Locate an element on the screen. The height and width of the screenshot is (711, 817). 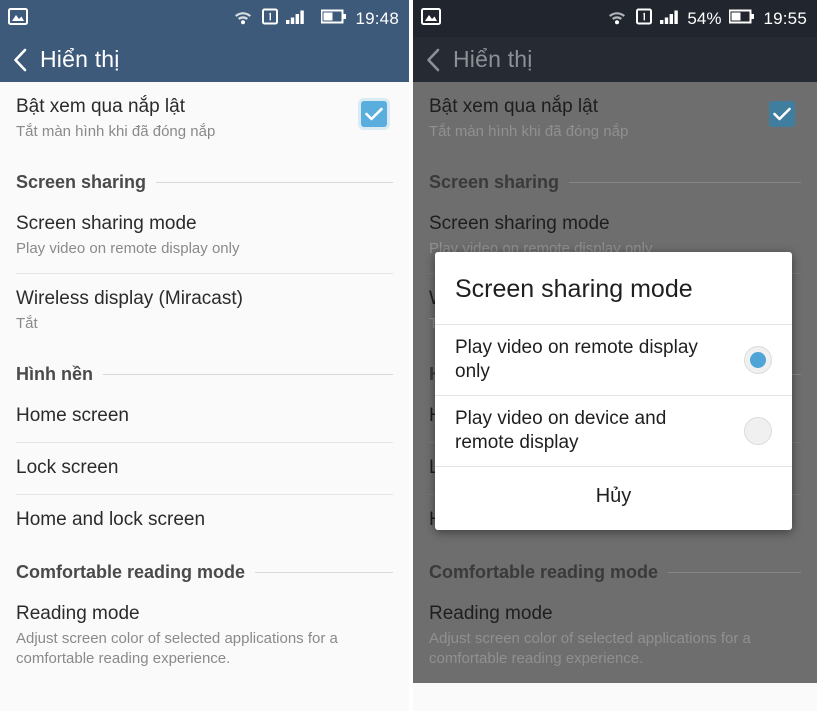
clock-label: 19:48 is located at coordinates (377, 18).